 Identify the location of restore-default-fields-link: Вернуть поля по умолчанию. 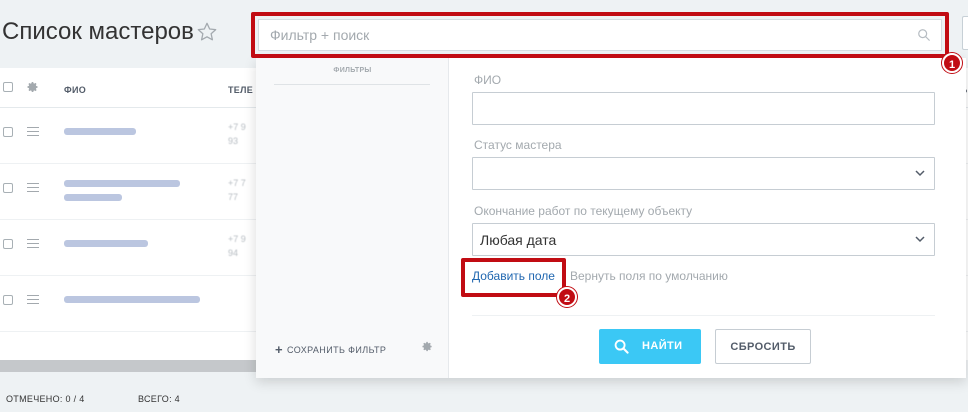
(649, 276).